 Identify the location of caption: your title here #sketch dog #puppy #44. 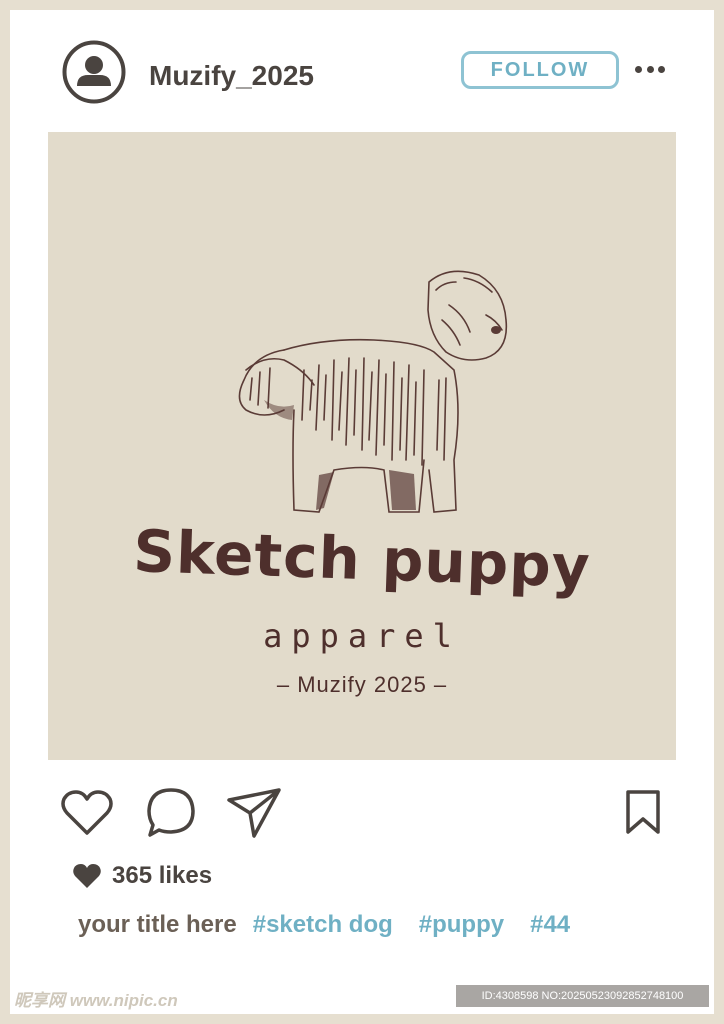
(337, 925).